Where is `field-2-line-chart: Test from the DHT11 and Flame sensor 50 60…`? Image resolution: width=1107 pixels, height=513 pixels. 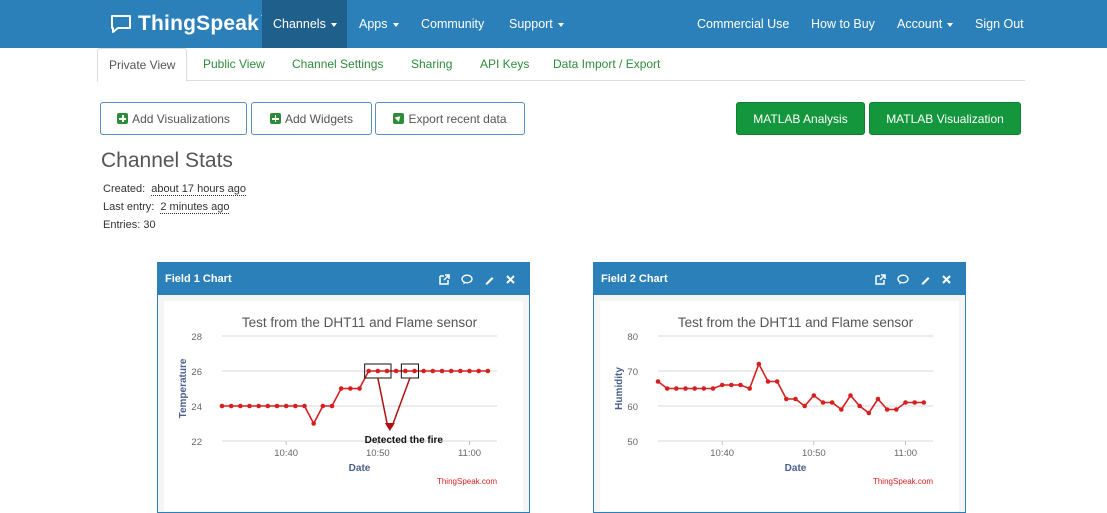
field-2-line-chart: Test from the DHT11 and Flame sensor 50 60… is located at coordinates (773, 400).